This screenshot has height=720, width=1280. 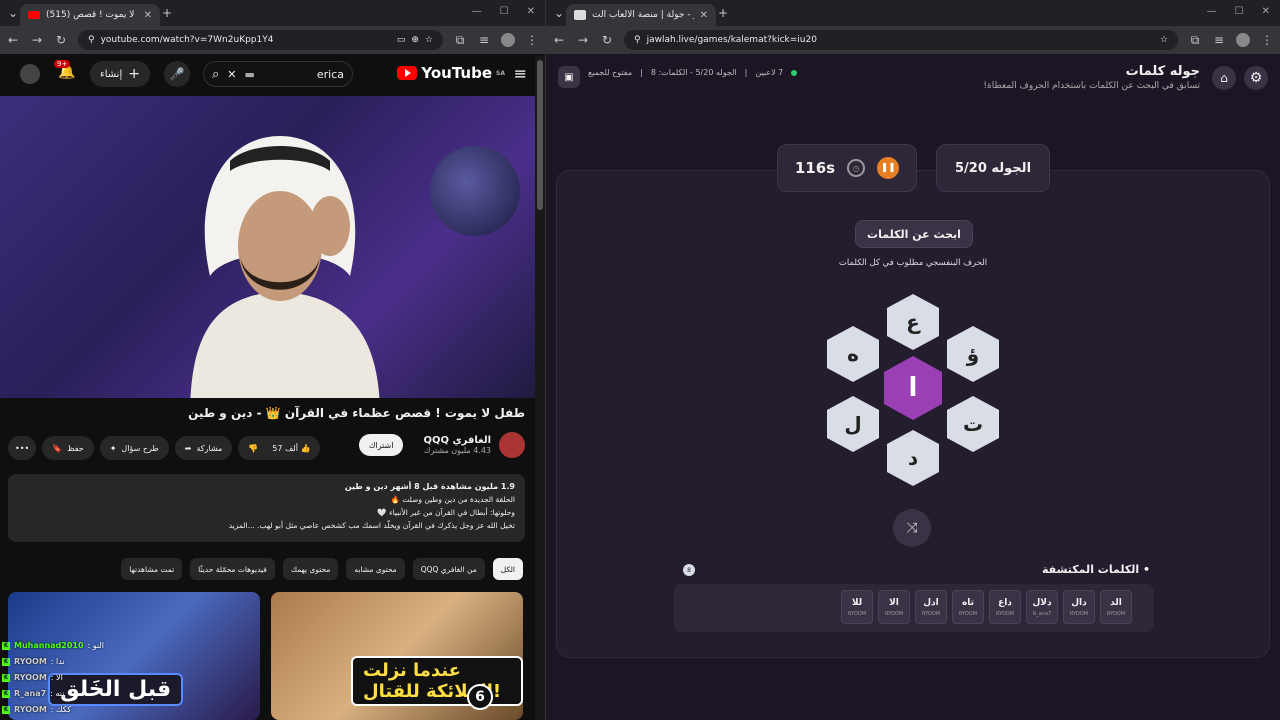 I want to click on find-words-button: ابحث عن الكلمات, so click(x=914, y=234).